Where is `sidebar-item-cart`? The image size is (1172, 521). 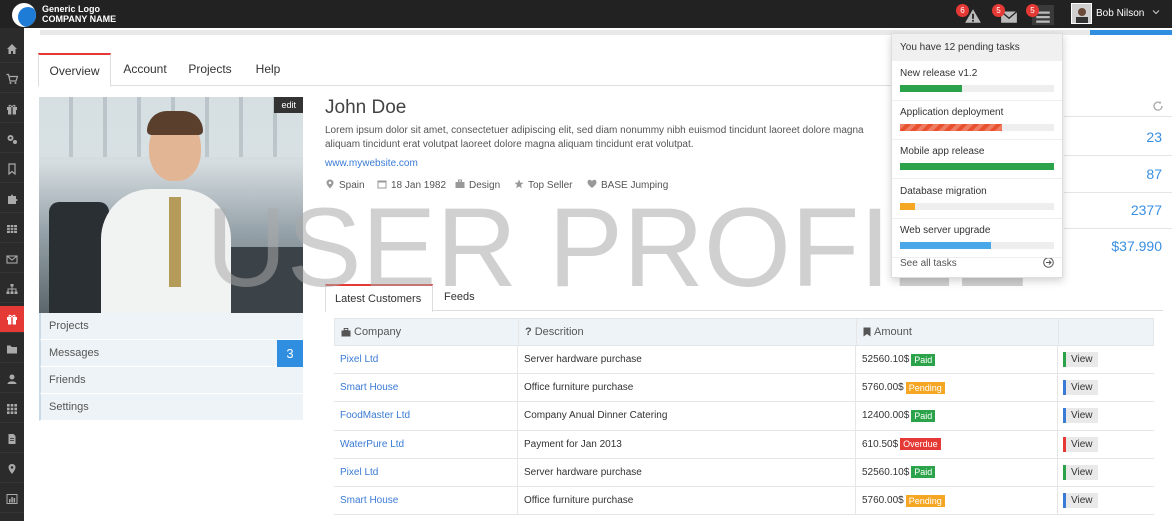 sidebar-item-cart is located at coordinates (12, 79).